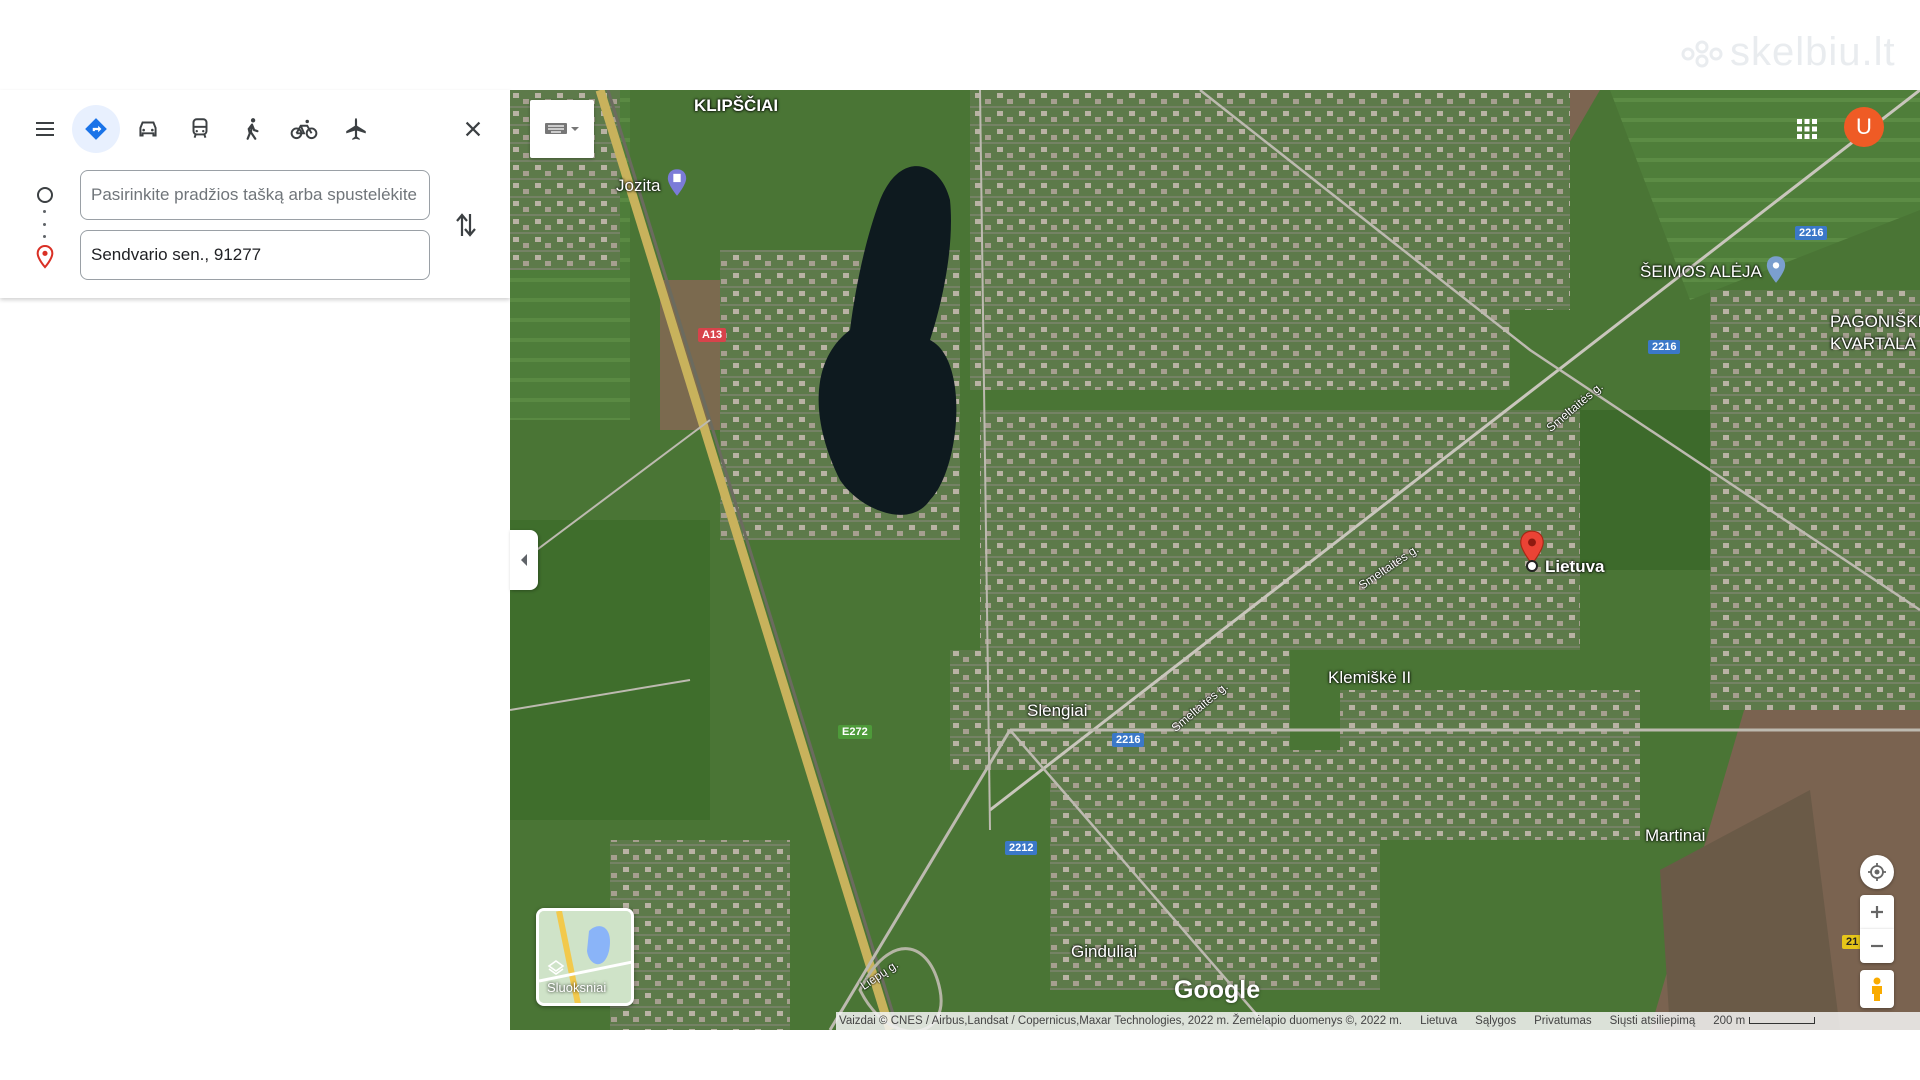 The height and width of the screenshot is (1080, 1920). What do you see at coordinates (1873, 343) in the screenshot?
I see `label-pagoniskiu-2: KVARTALA` at bounding box center [1873, 343].